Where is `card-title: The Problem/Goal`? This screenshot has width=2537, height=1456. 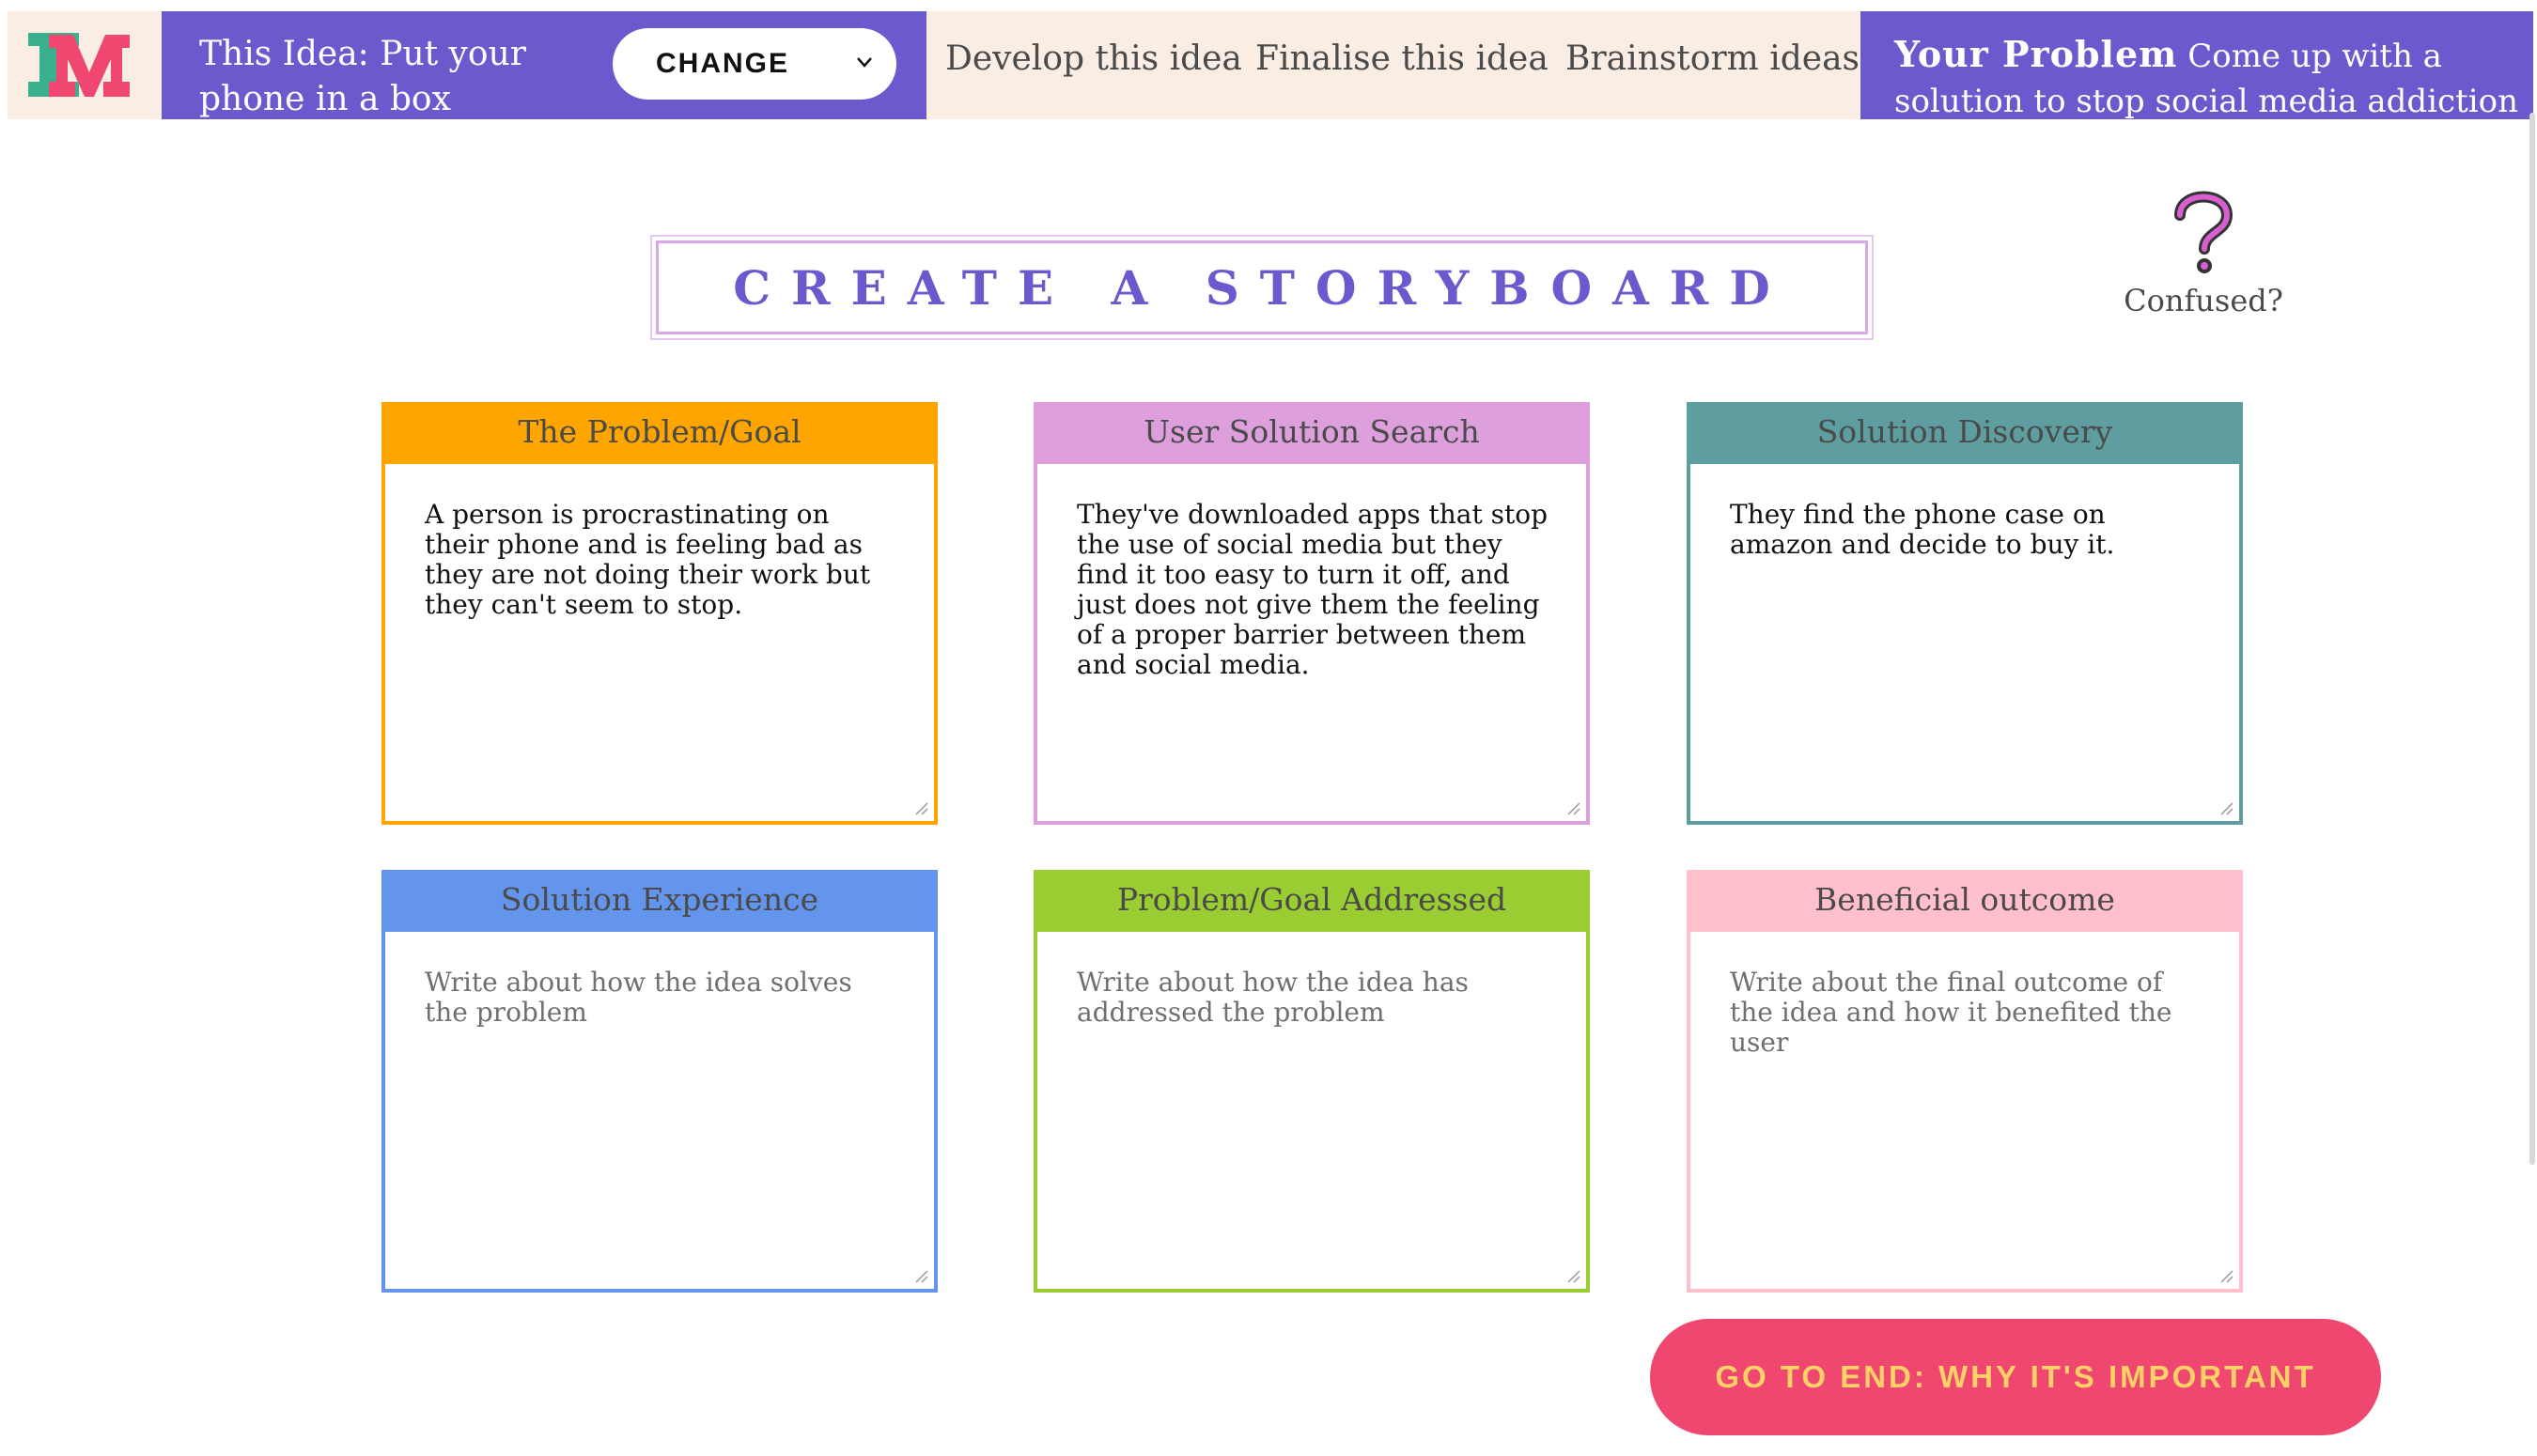 card-title: The Problem/Goal is located at coordinates (659, 431).